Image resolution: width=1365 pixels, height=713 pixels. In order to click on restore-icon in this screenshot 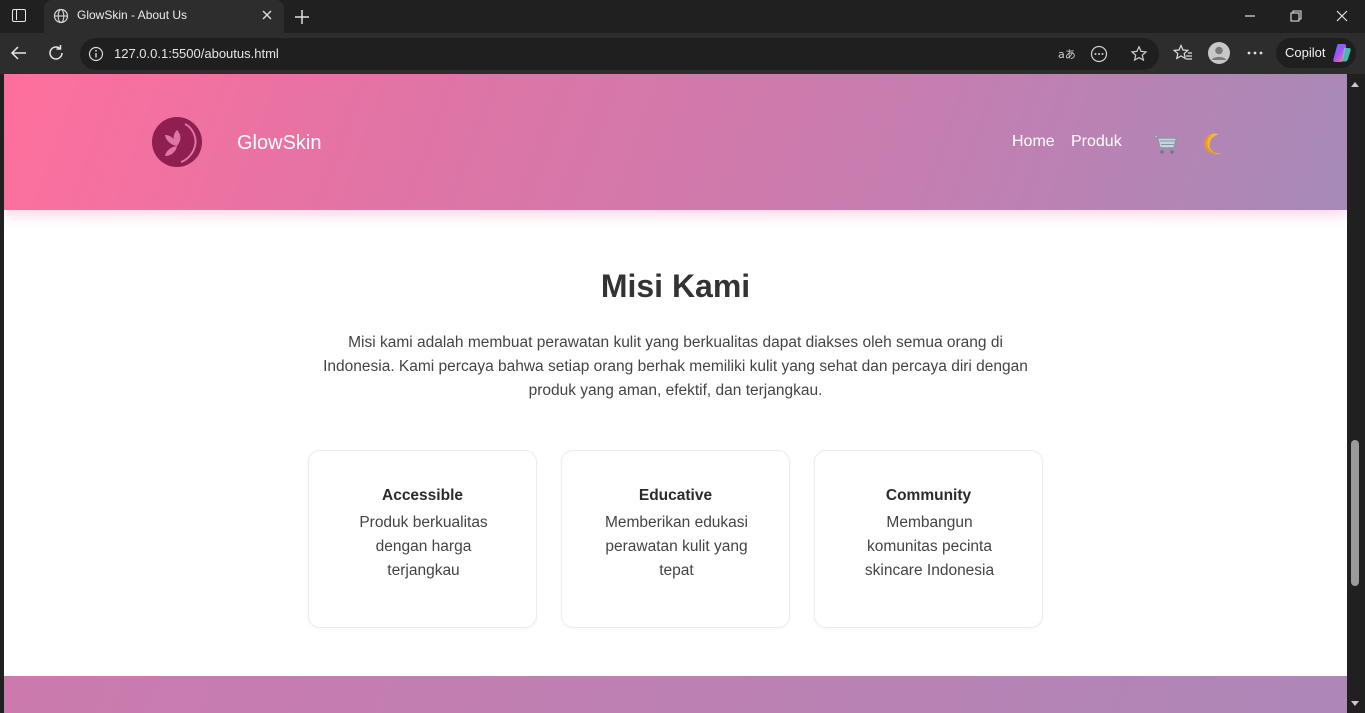, I will do `click(1296, 16)`.